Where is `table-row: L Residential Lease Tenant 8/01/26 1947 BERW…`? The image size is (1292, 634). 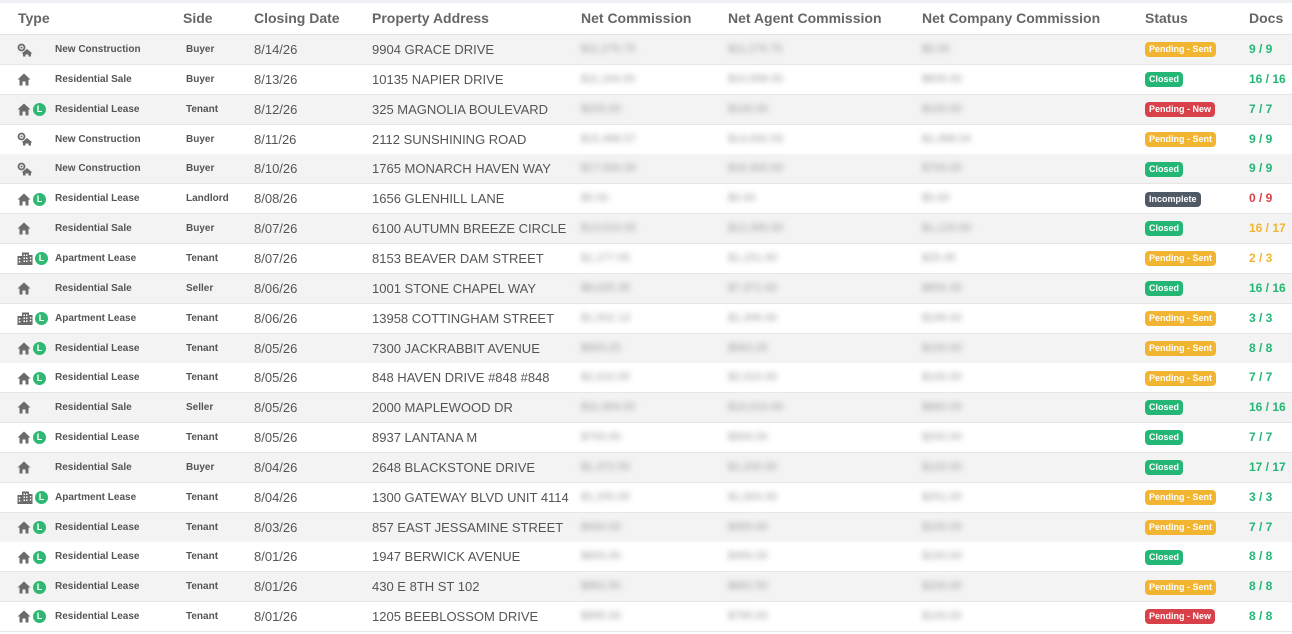 table-row: L Residential Lease Tenant 8/01/26 1947 BERW… is located at coordinates (646, 557).